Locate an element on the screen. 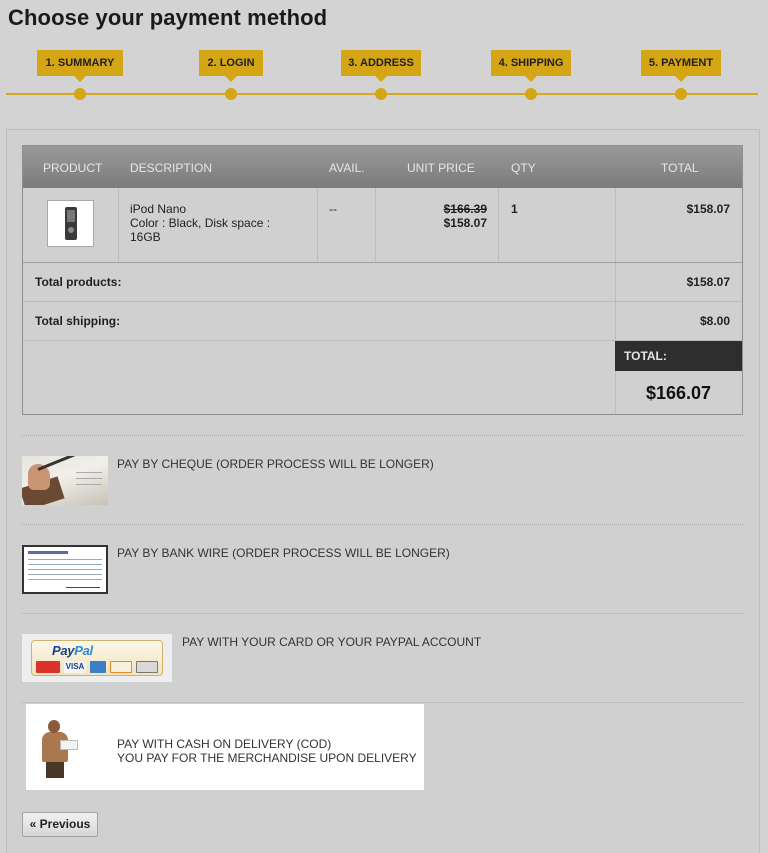  product-total: $158.07 is located at coordinates (708, 209).